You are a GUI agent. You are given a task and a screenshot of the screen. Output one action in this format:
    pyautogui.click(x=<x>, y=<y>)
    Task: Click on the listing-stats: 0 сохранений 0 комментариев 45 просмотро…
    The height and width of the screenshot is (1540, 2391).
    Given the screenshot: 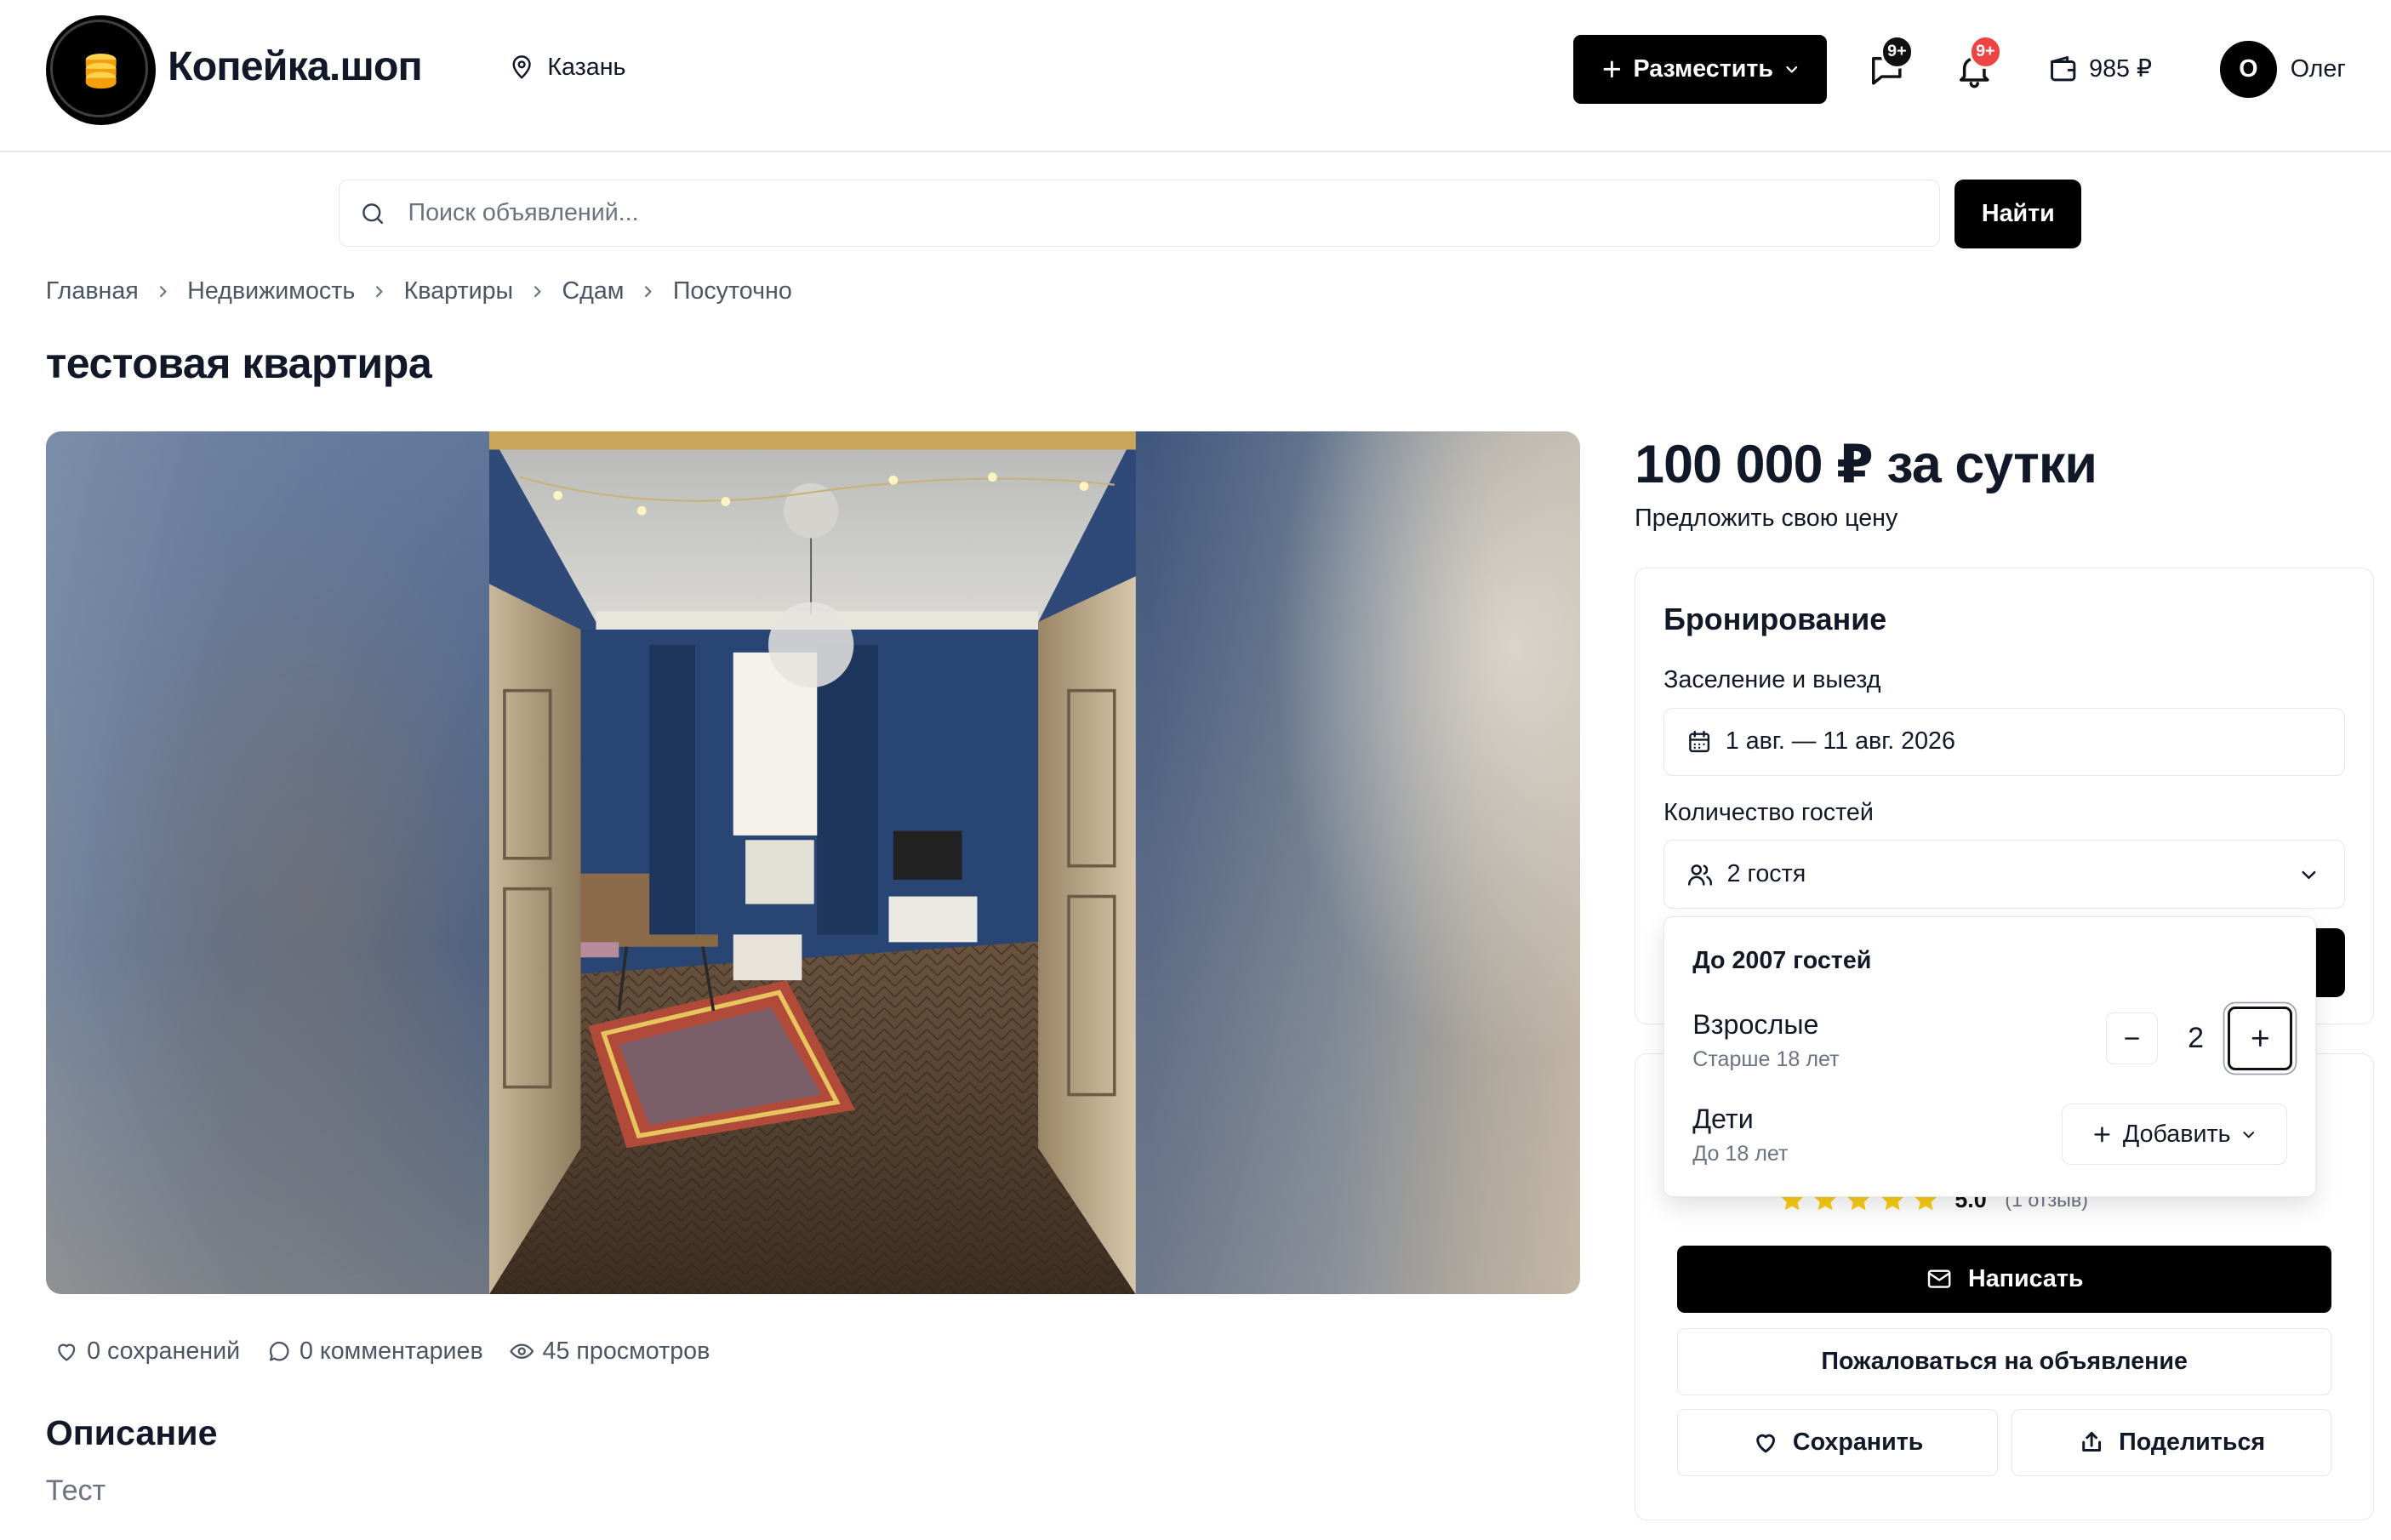 What is the action you would take?
    pyautogui.click(x=395, y=1352)
    